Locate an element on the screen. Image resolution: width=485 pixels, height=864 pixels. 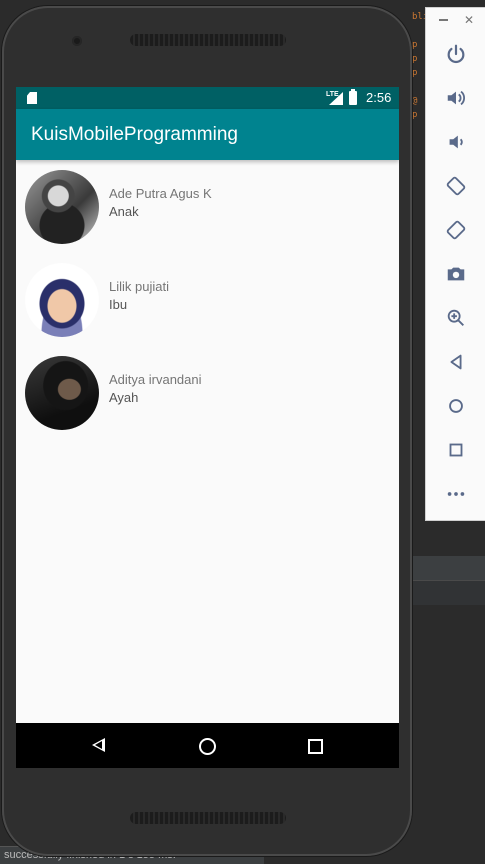
camera-icon is located at coordinates (456, 274).